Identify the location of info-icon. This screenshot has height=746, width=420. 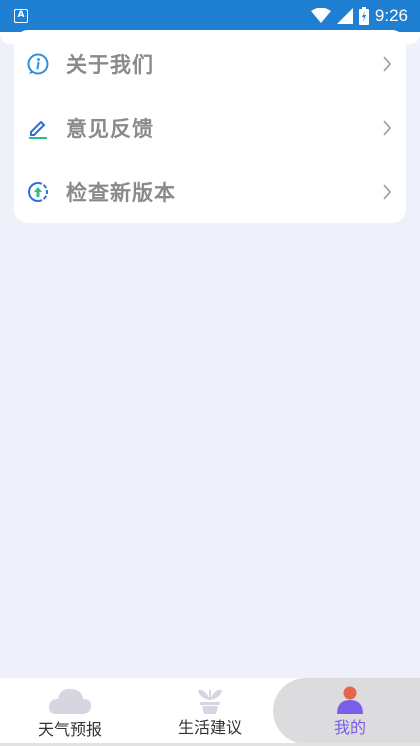
(38, 64).